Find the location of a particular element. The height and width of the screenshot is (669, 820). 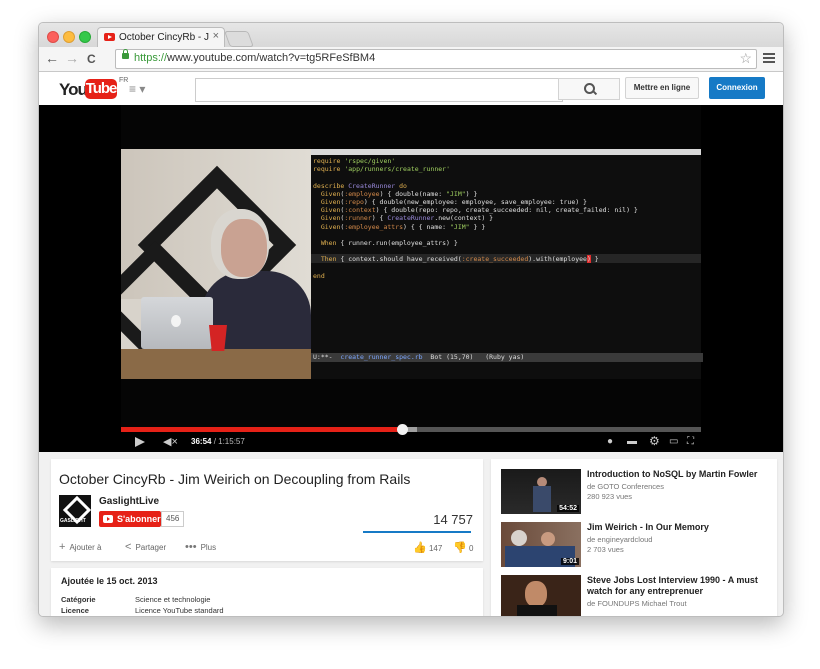

channel-logo-text: GASLIGHT is located at coordinates (73, 521).